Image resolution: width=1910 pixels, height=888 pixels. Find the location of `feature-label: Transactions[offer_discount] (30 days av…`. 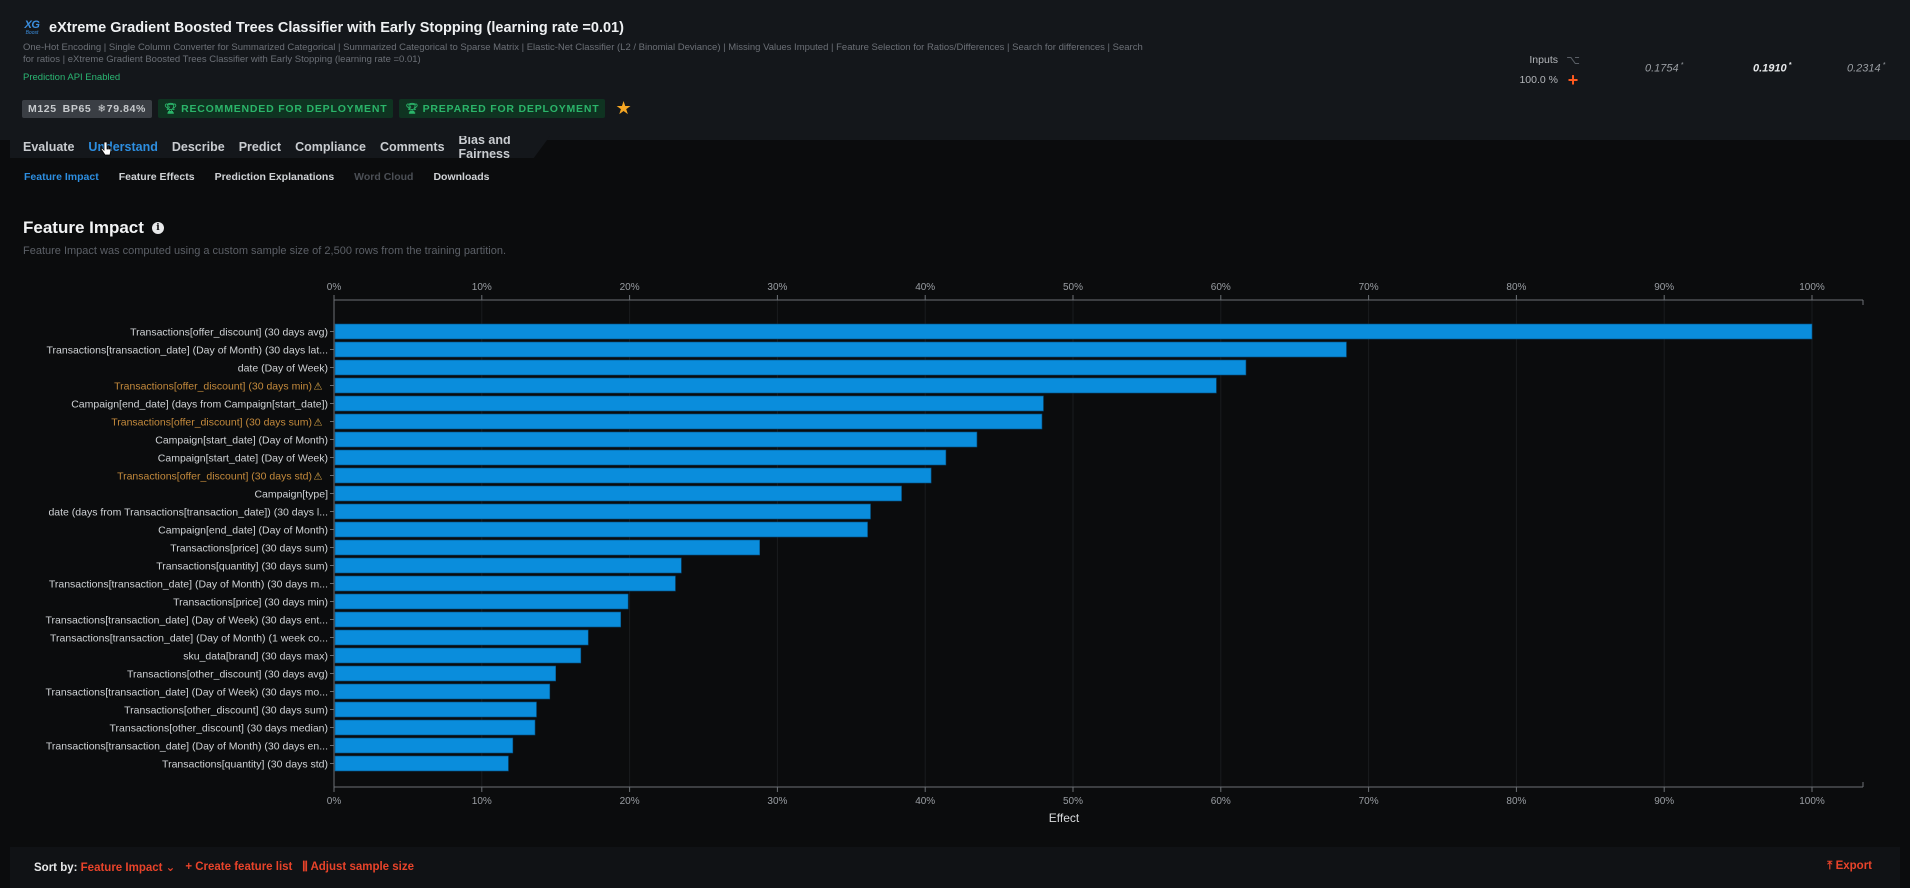

feature-label: Transactions[offer_discount] (30 days av… is located at coordinates (229, 333).